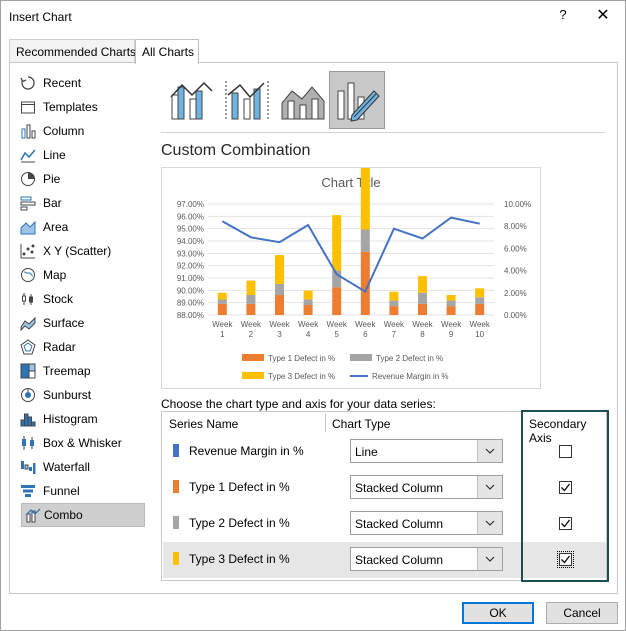 Image resolution: width=626 pixels, height=631 pixels. I want to click on combo-icon, so click(33, 515).